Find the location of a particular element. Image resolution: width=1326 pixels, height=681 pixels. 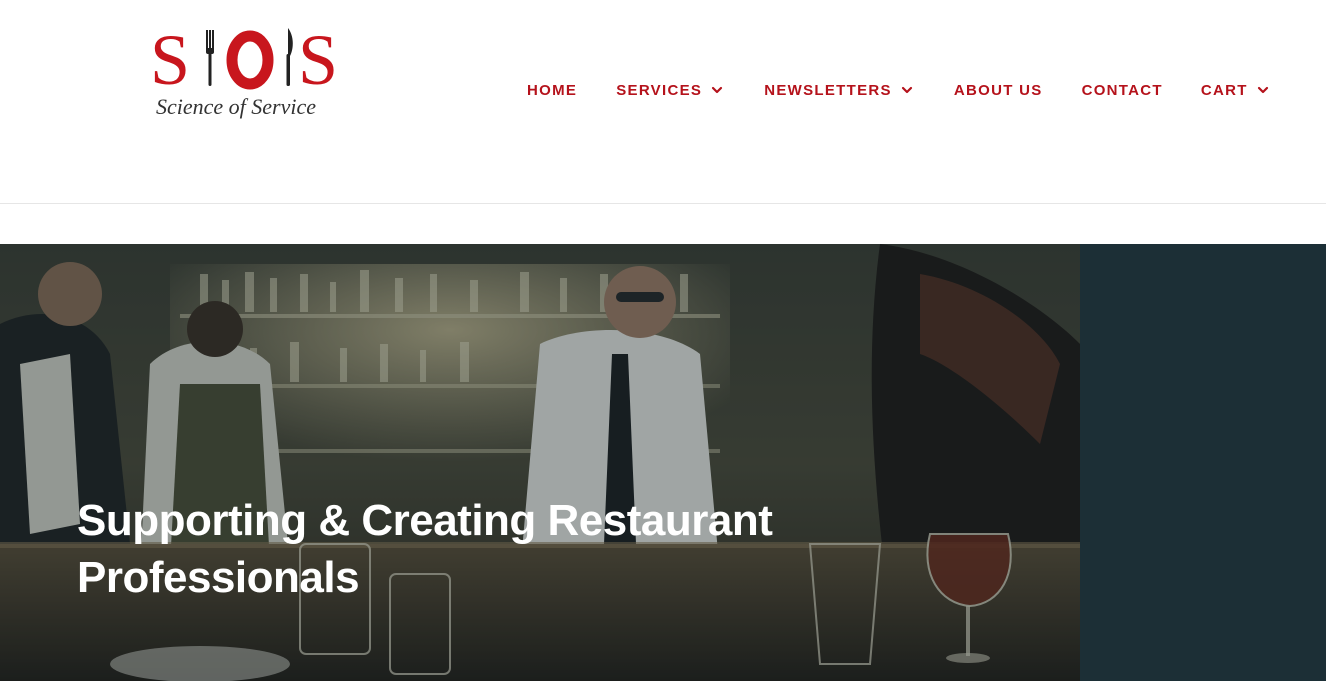

nav-contact: CONTACT is located at coordinates (1122, 90).